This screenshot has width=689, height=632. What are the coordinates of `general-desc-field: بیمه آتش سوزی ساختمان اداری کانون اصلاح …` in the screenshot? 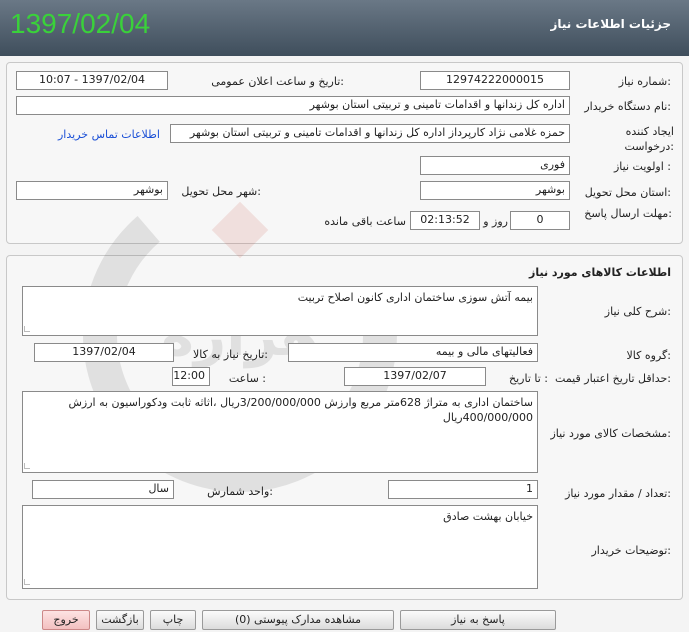 It's located at (280, 311).